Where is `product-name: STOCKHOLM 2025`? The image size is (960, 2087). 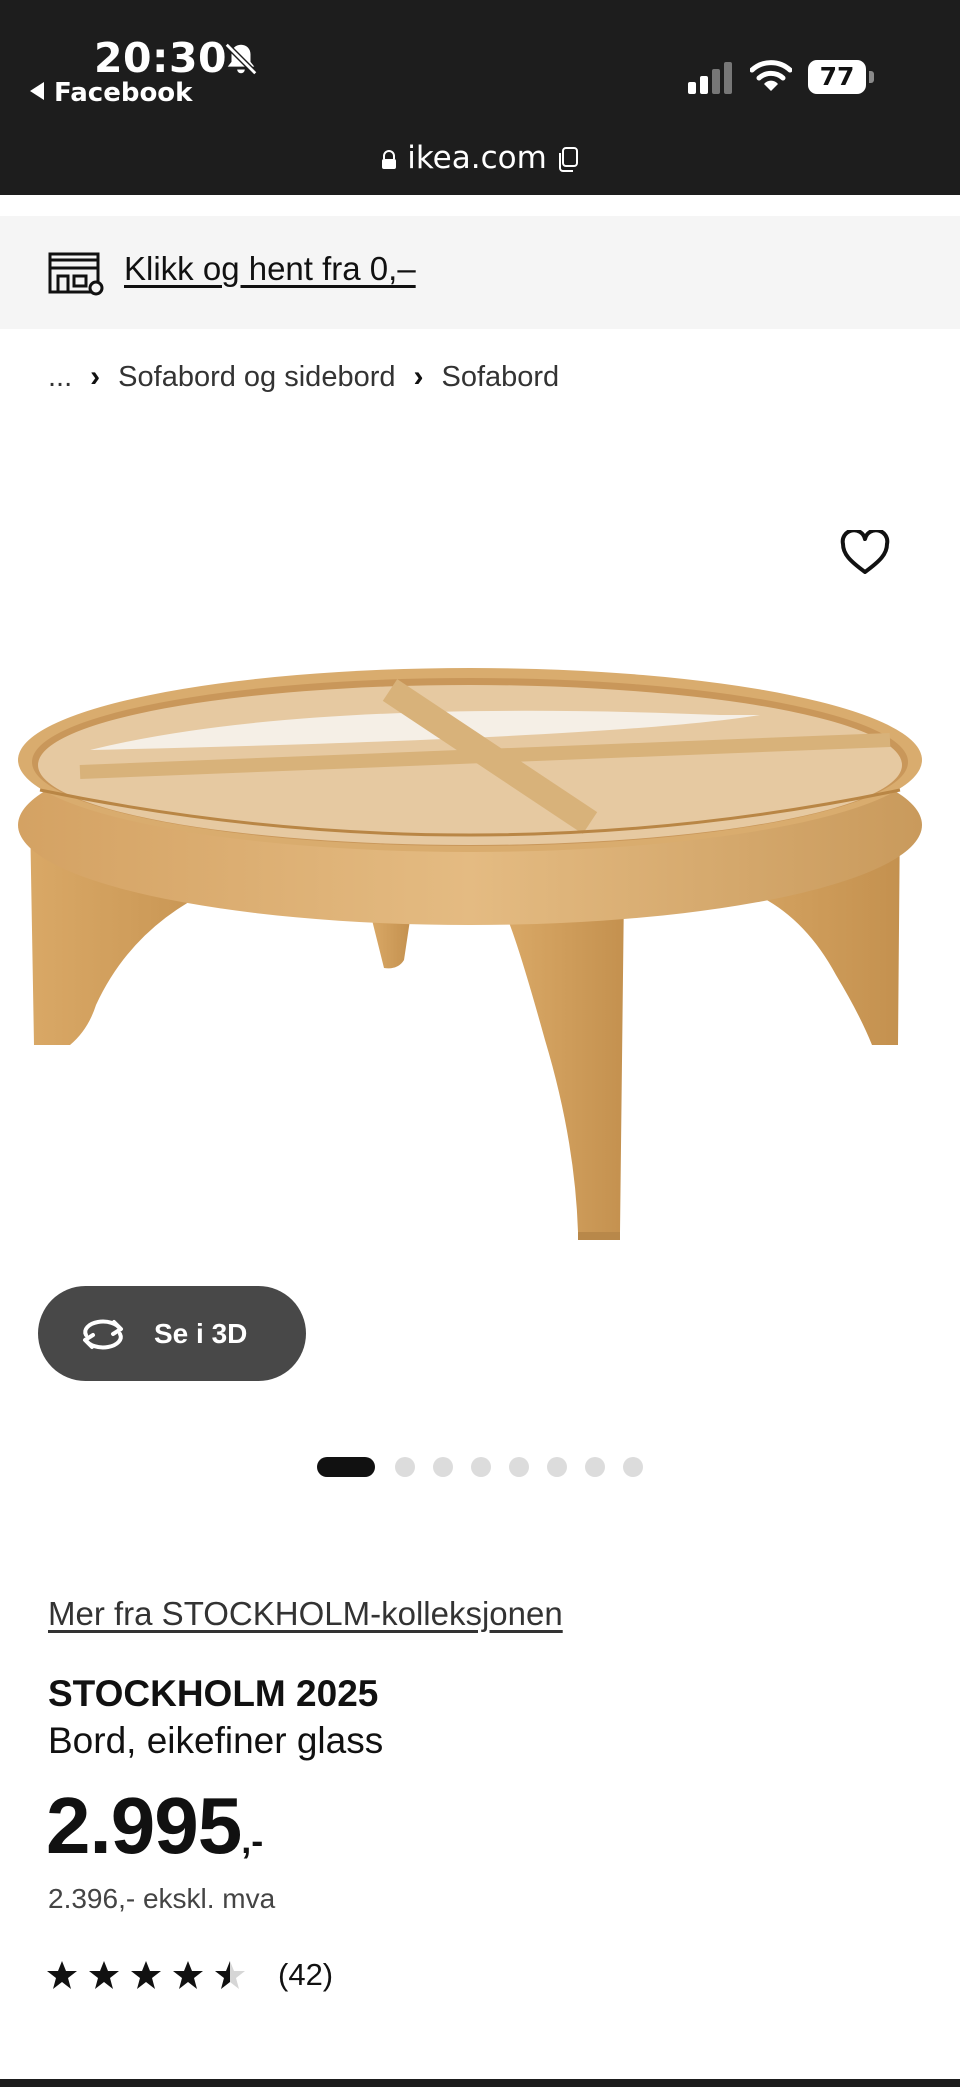 product-name: STOCKHOLM 2025 is located at coordinates (213, 1693).